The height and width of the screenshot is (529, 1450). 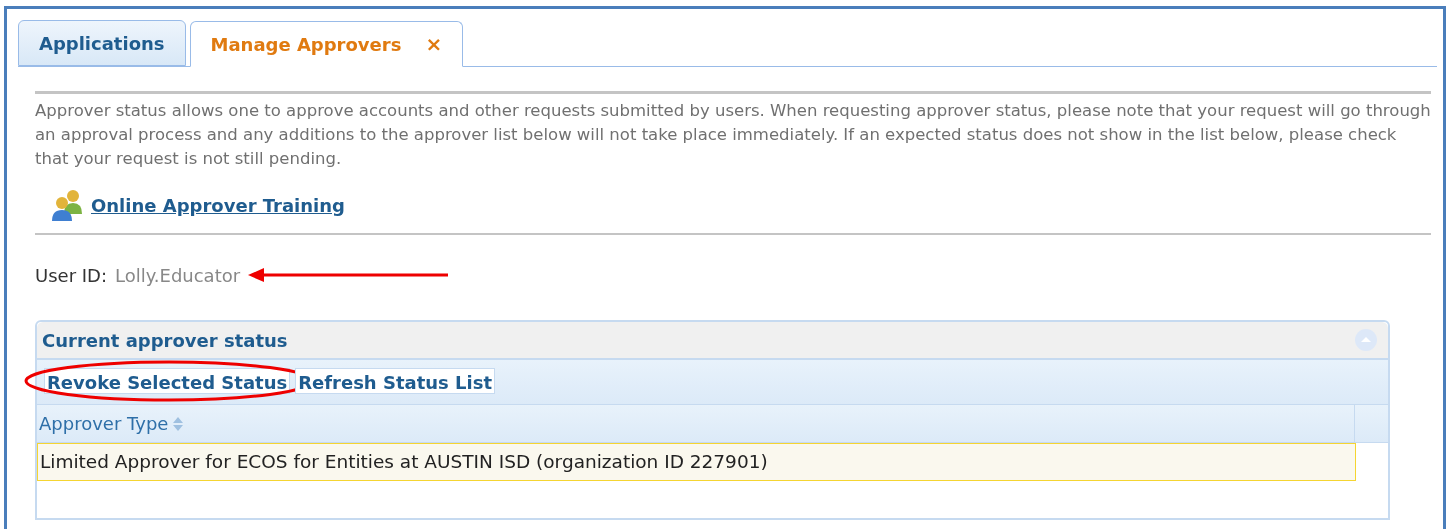 What do you see at coordinates (102, 43) in the screenshot?
I see `tab: Applications` at bounding box center [102, 43].